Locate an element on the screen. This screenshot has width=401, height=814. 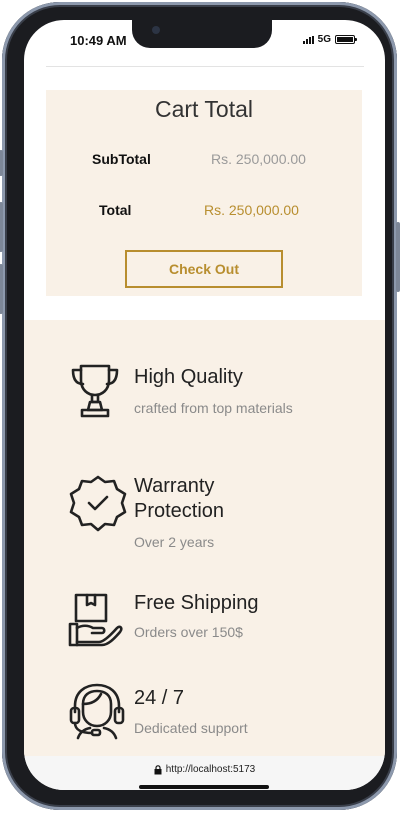
feature-subtitle: Dedicated support is located at coordinates (191, 728).